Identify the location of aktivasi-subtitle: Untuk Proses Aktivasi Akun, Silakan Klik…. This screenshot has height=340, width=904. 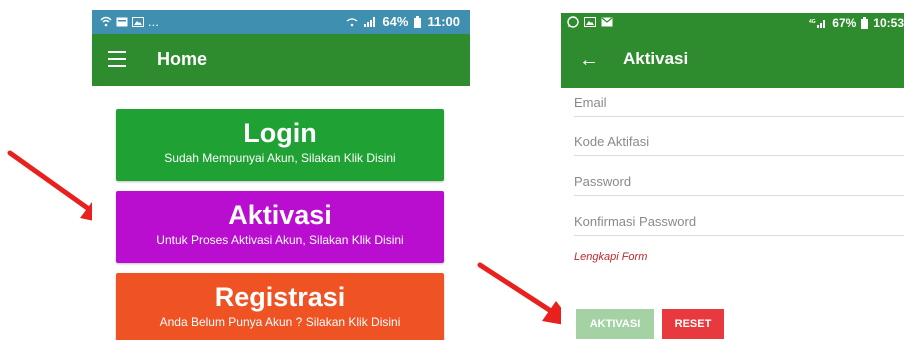
(280, 240).